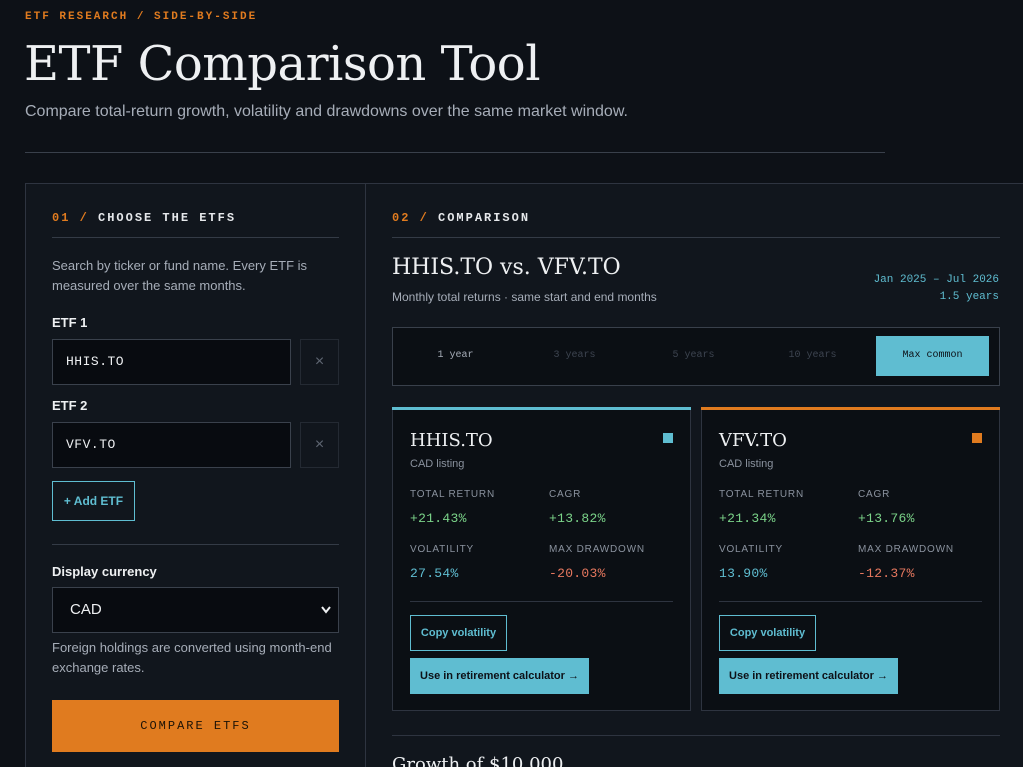  I want to click on comparison-heading: 02 / COMPARISON, so click(461, 218).